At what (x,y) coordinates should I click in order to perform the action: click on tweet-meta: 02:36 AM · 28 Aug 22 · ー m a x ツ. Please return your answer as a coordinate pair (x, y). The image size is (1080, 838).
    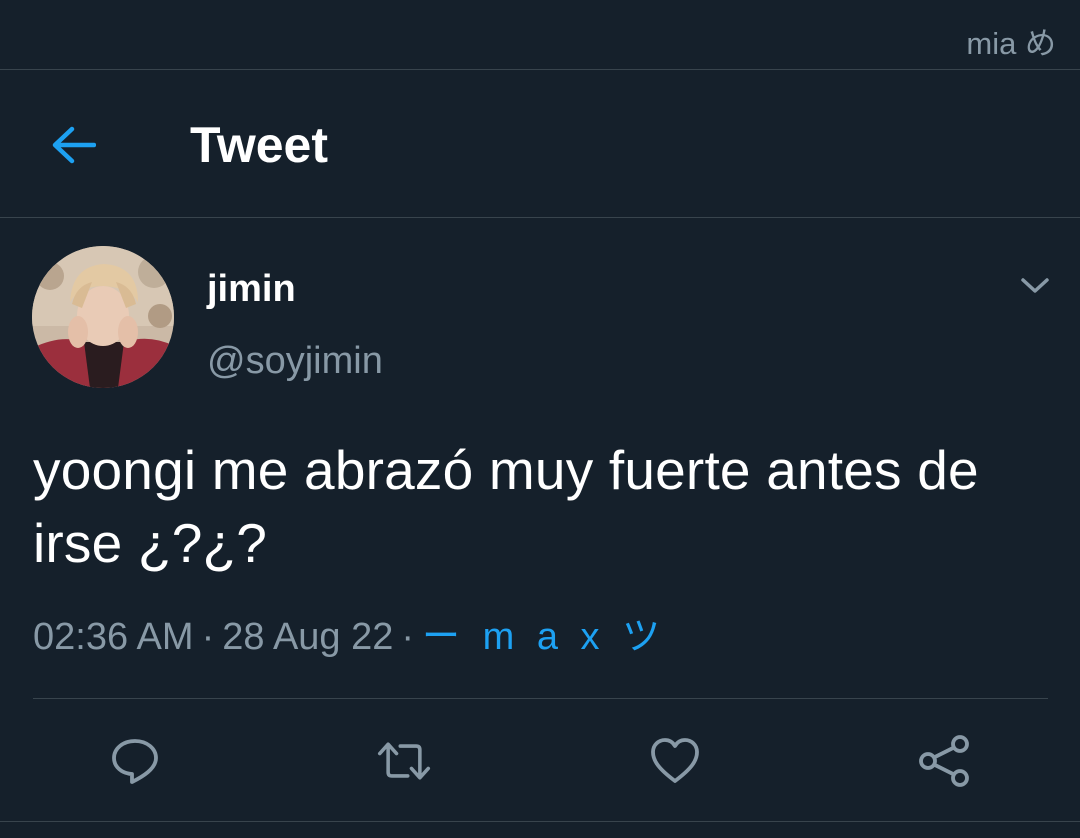
    Looking at the image, I should click on (349, 637).